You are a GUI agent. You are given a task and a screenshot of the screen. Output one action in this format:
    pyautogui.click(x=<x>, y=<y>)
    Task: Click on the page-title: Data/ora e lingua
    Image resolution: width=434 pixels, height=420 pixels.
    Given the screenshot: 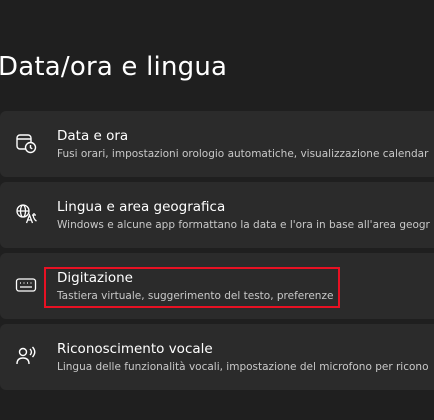 What is the action you would take?
    pyautogui.click(x=114, y=67)
    